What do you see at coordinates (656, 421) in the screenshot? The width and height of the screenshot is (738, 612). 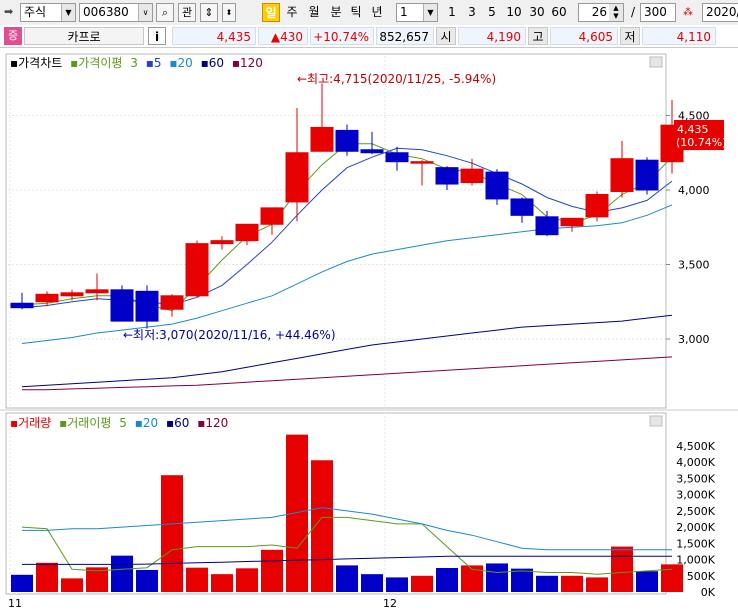 I see `volume-panel-button-icon` at bounding box center [656, 421].